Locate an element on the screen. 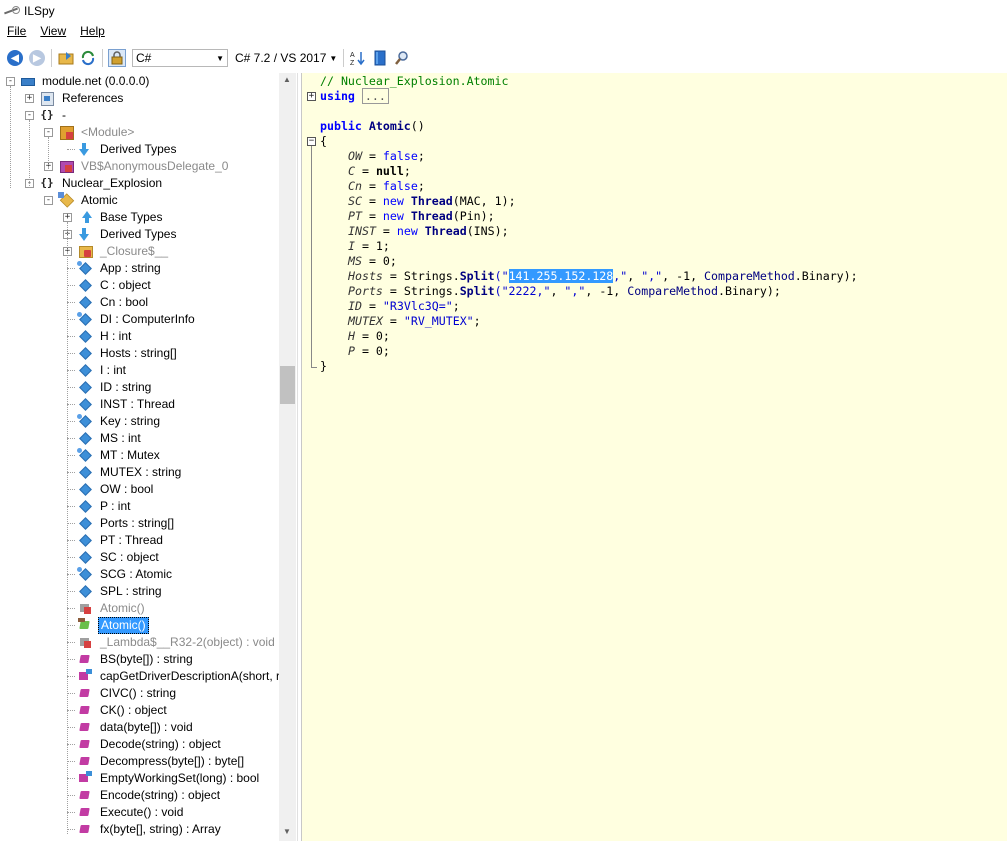  tree-node: -{} - is located at coordinates (139, 115).